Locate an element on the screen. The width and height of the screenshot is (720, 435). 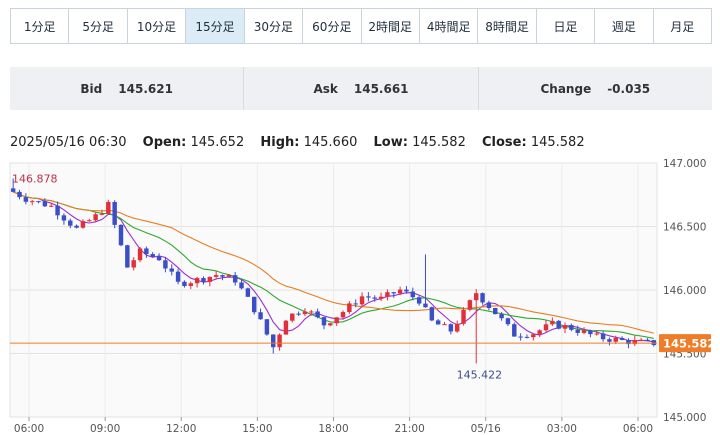
ohlc-datetime: 2025/05/16 06:30 is located at coordinates (68, 142).